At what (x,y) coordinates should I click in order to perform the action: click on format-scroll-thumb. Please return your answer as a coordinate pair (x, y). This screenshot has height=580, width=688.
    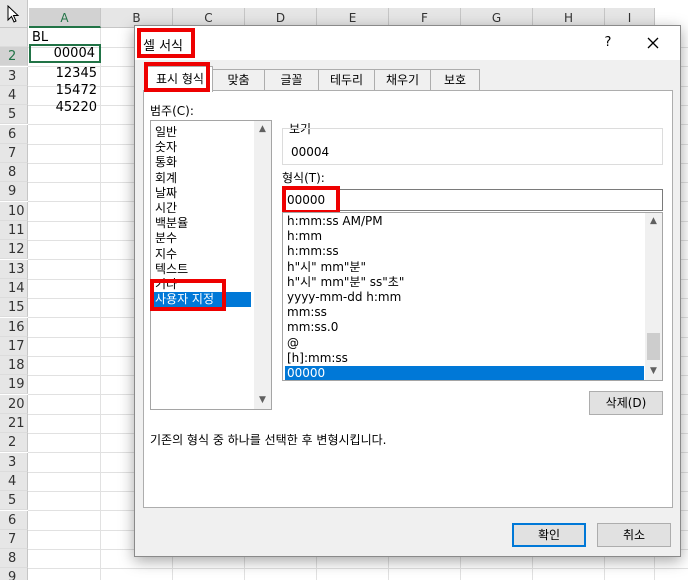
    Looking at the image, I should click on (653, 346).